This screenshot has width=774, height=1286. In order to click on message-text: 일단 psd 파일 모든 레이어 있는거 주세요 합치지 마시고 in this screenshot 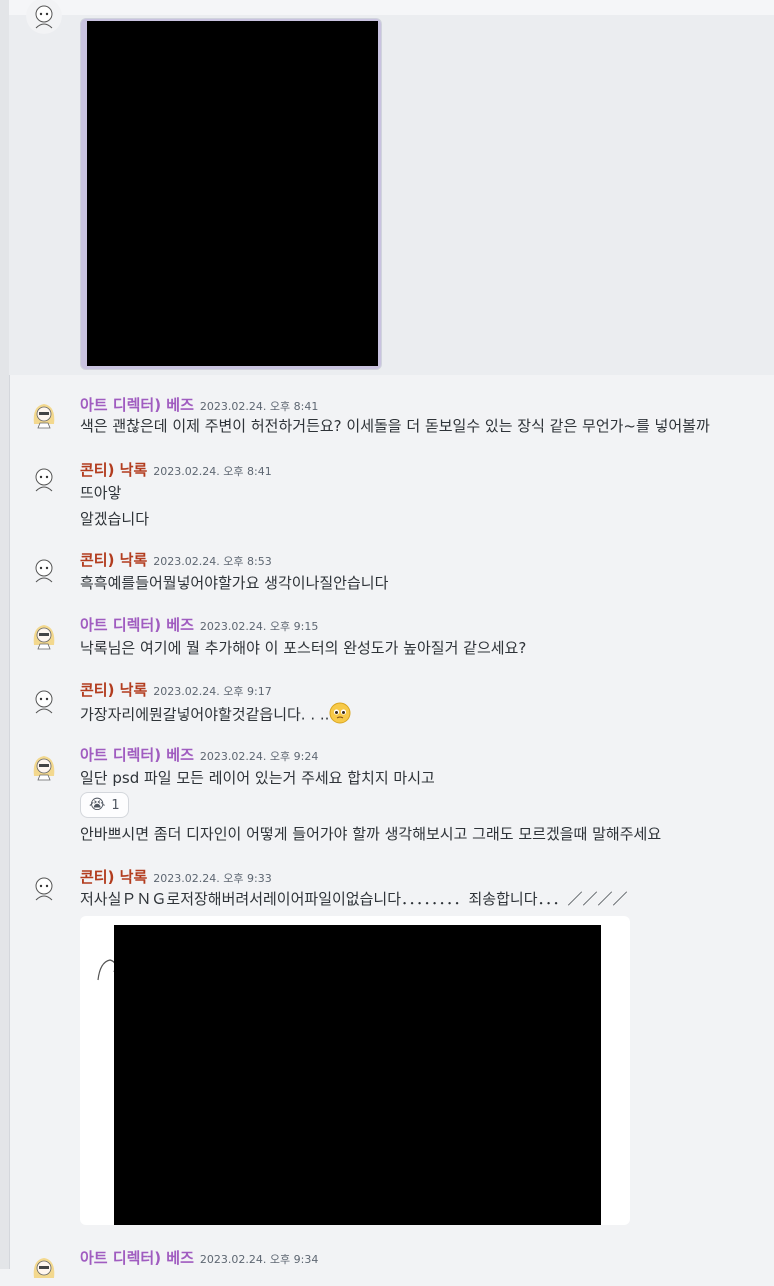, I will do `click(257, 778)`.